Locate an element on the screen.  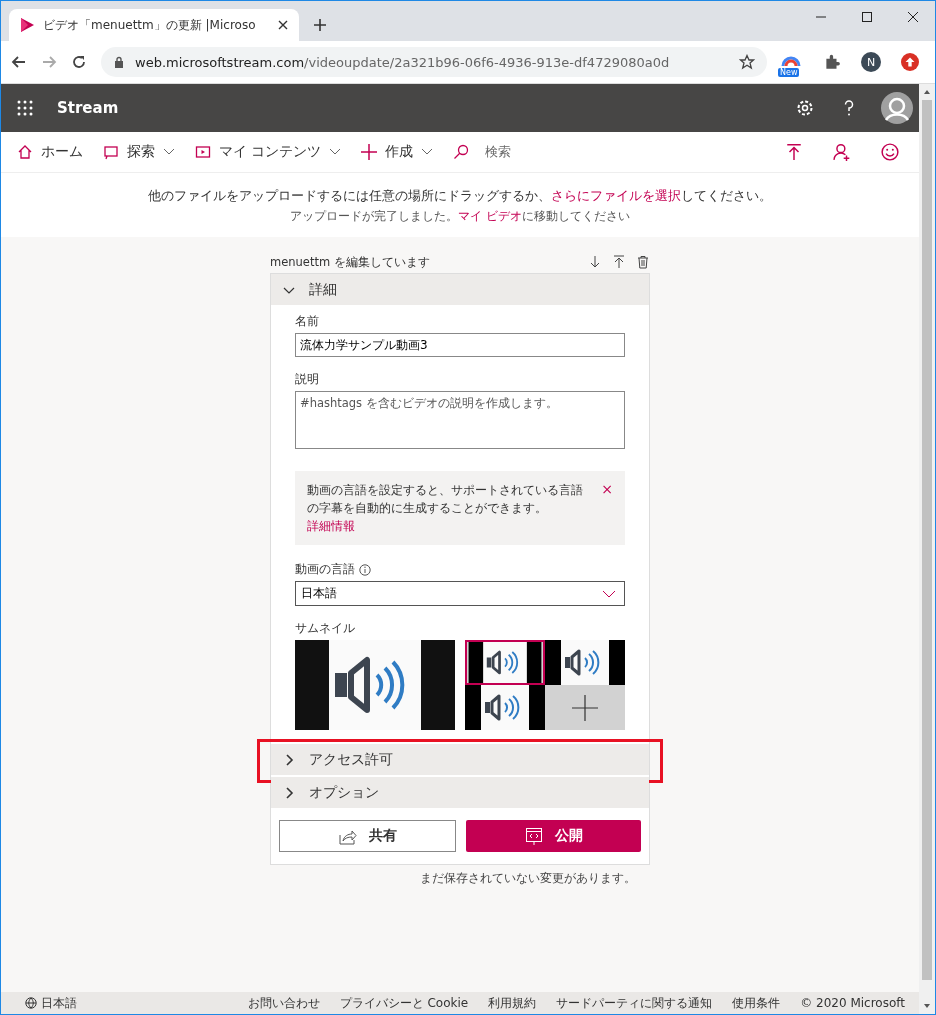
up-arrow-icon is located at coordinates (619, 262).